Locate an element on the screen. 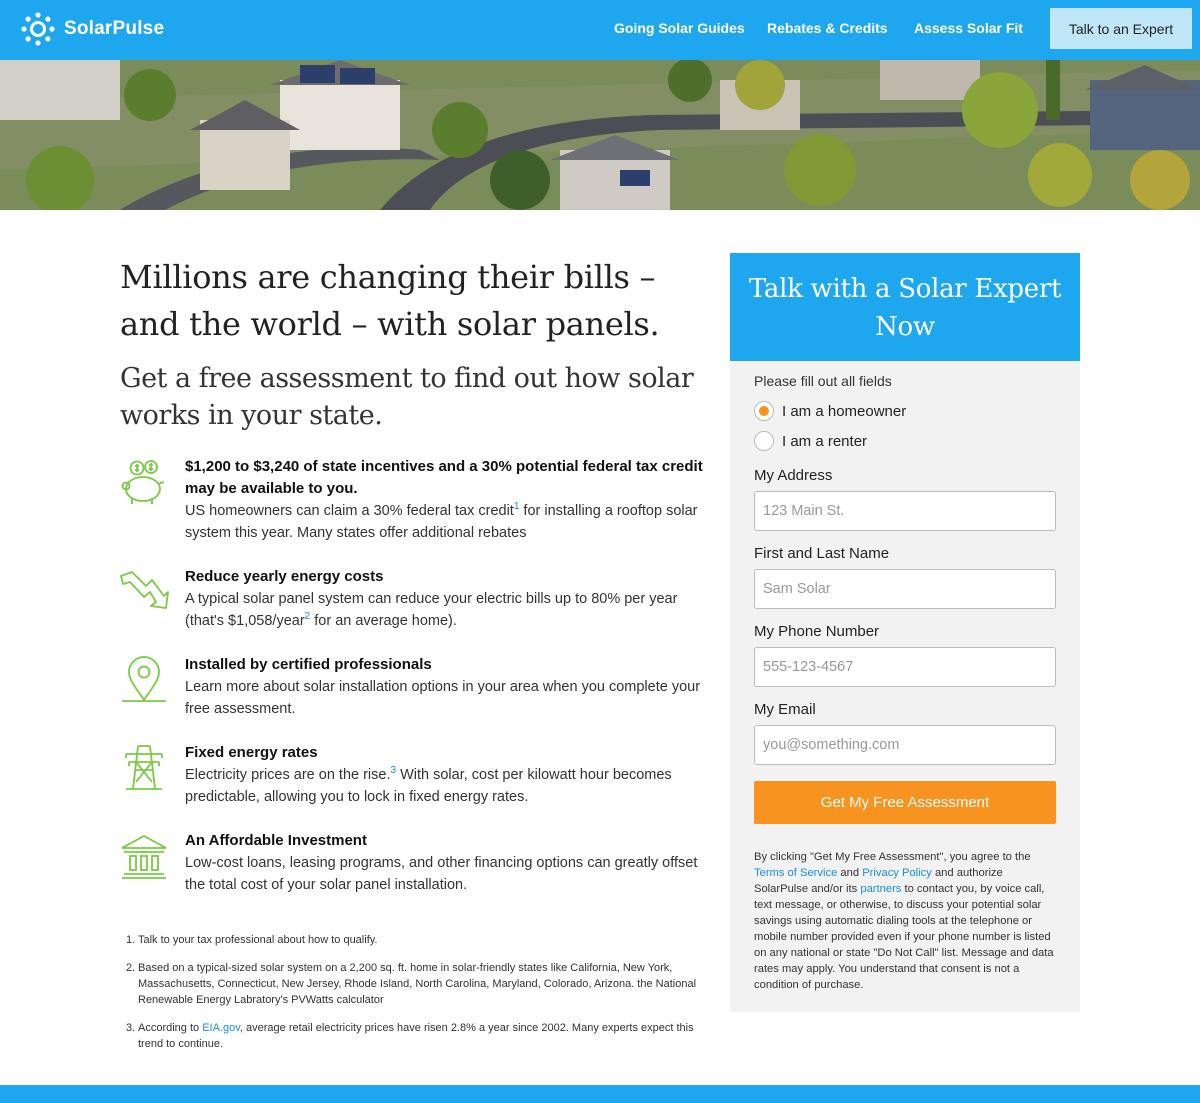 The width and height of the screenshot is (1200, 1103). nav-assess-solar-fit: Assess Solar Fit is located at coordinates (968, 28).